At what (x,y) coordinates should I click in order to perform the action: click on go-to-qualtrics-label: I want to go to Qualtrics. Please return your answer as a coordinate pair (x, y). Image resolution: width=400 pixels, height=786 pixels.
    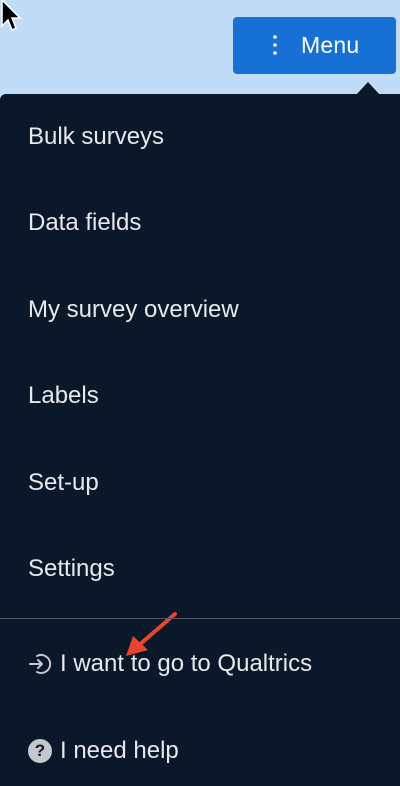
    Looking at the image, I should click on (186, 663).